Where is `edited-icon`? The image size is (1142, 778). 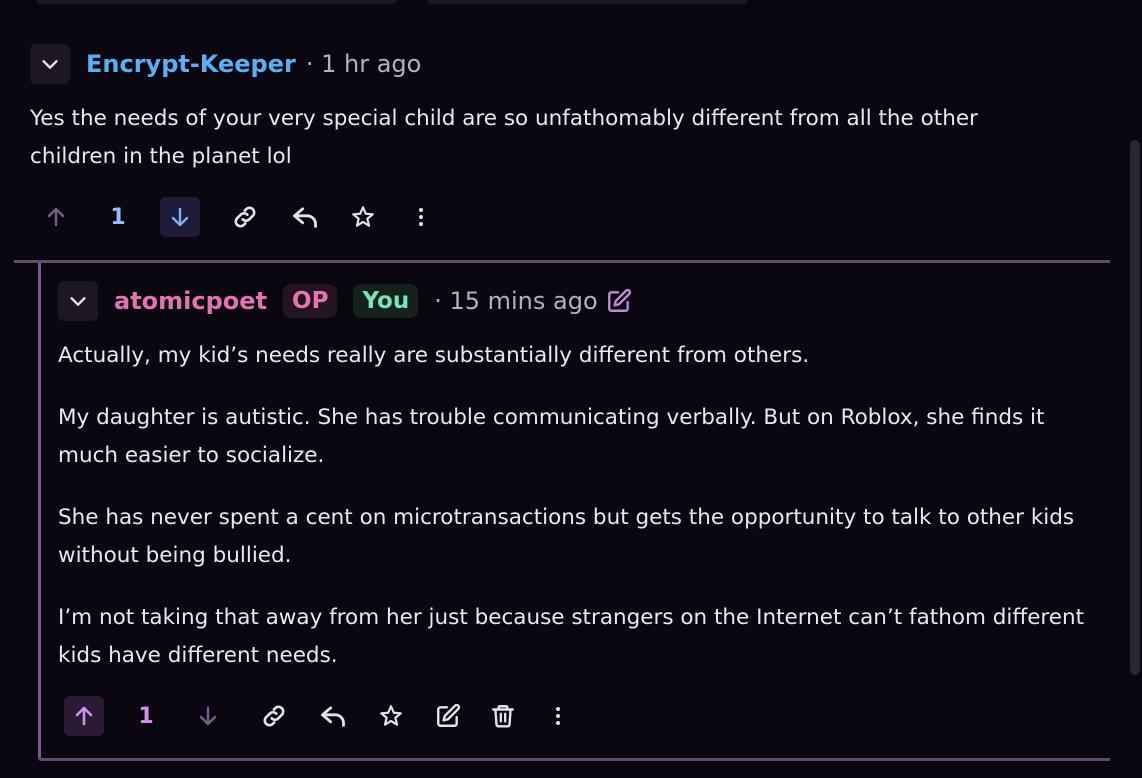
edited-icon is located at coordinates (619, 300).